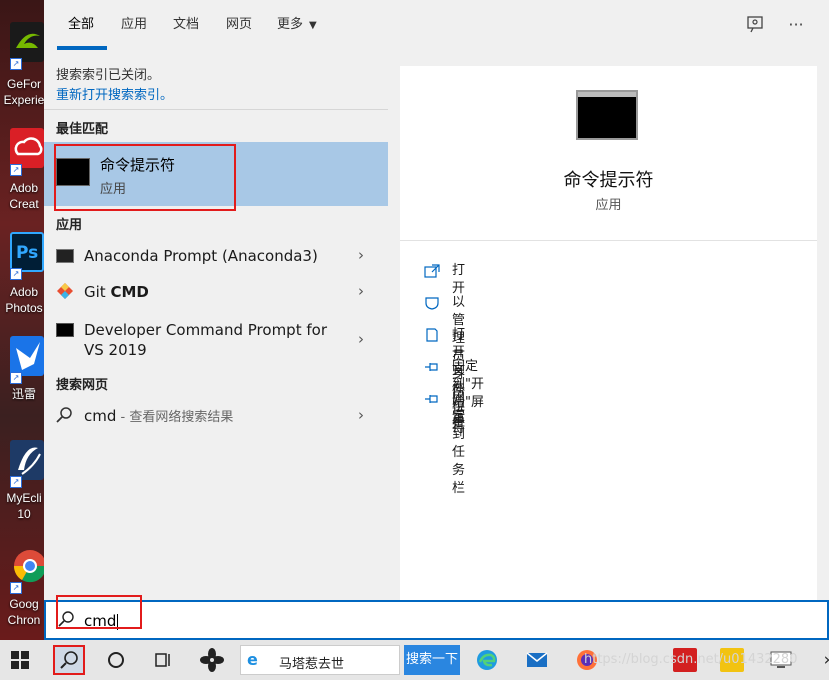 Image resolution: width=829 pixels, height=680 pixels. What do you see at coordinates (22, 282) in the screenshot?
I see `desktop-icon-photoshop: Ps ↗ Adob Photos` at bounding box center [22, 282].